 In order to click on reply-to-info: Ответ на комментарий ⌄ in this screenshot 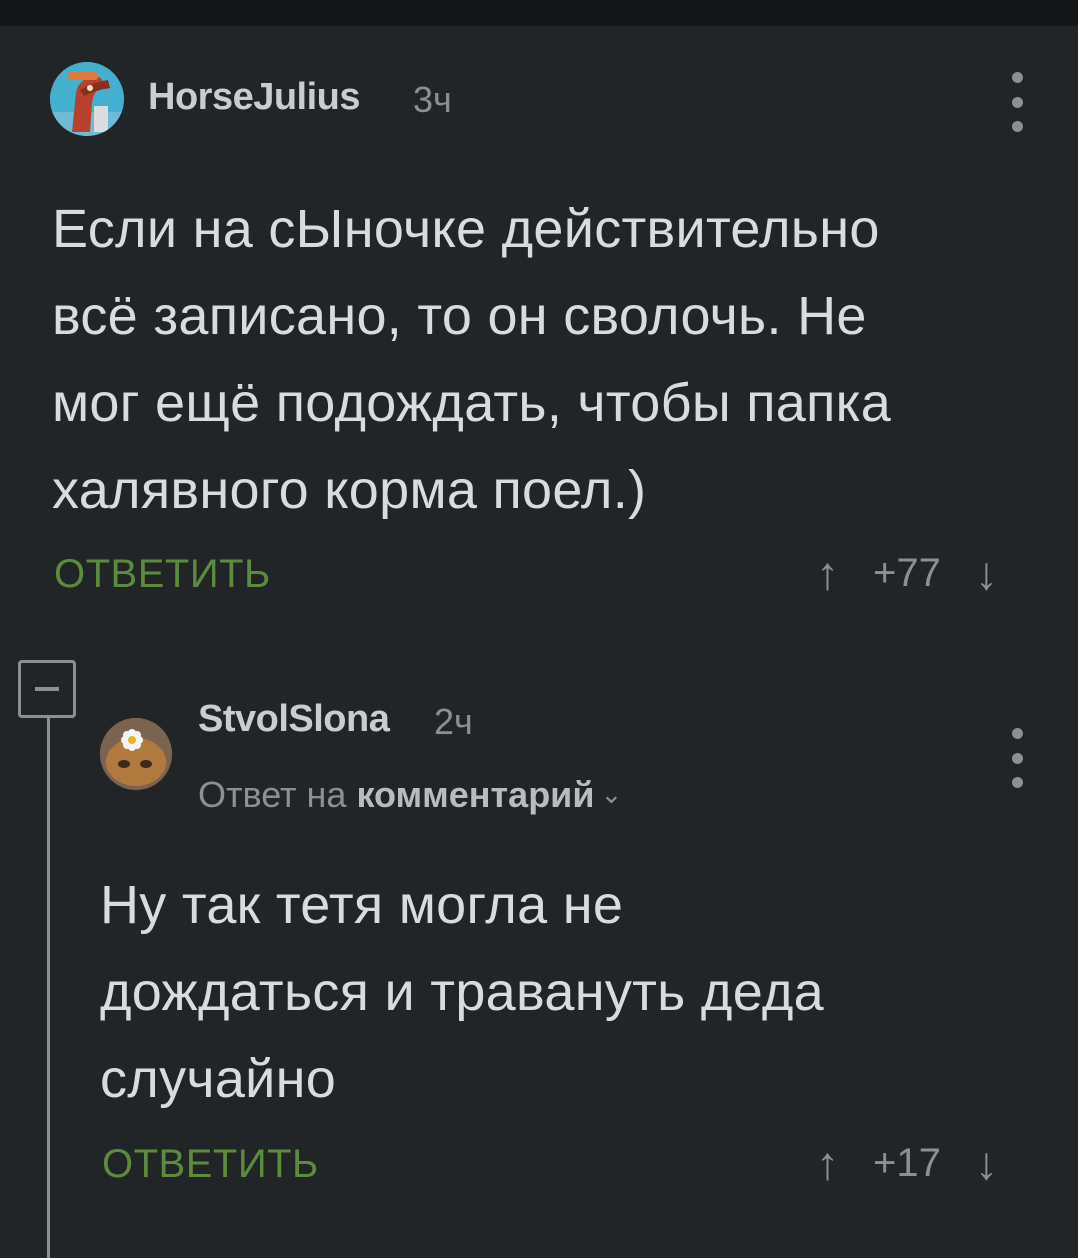, I will do `click(410, 795)`.